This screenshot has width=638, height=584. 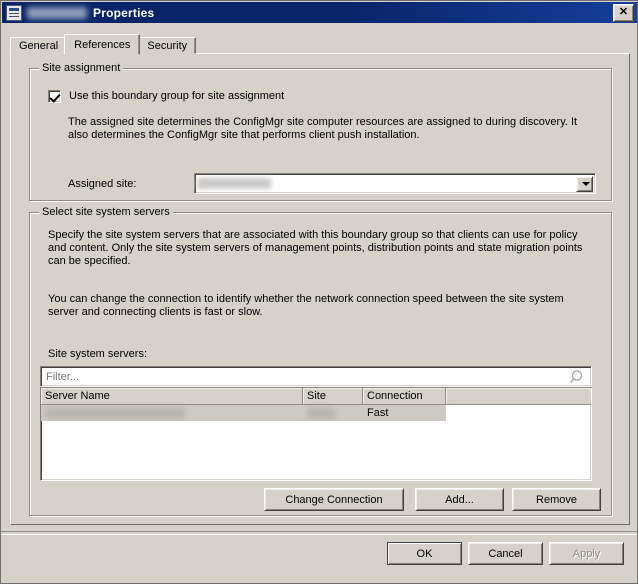 I want to click on remove-button: Remove, so click(x=556, y=499).